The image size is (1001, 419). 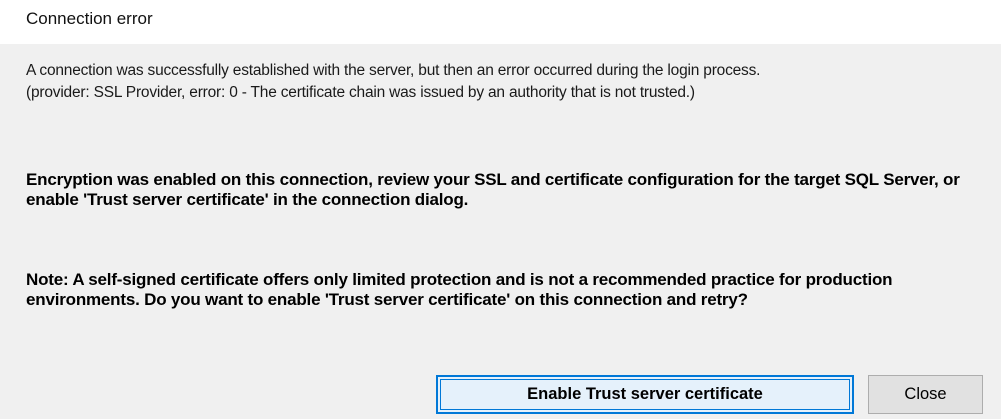 I want to click on close-button: Close, so click(x=925, y=394).